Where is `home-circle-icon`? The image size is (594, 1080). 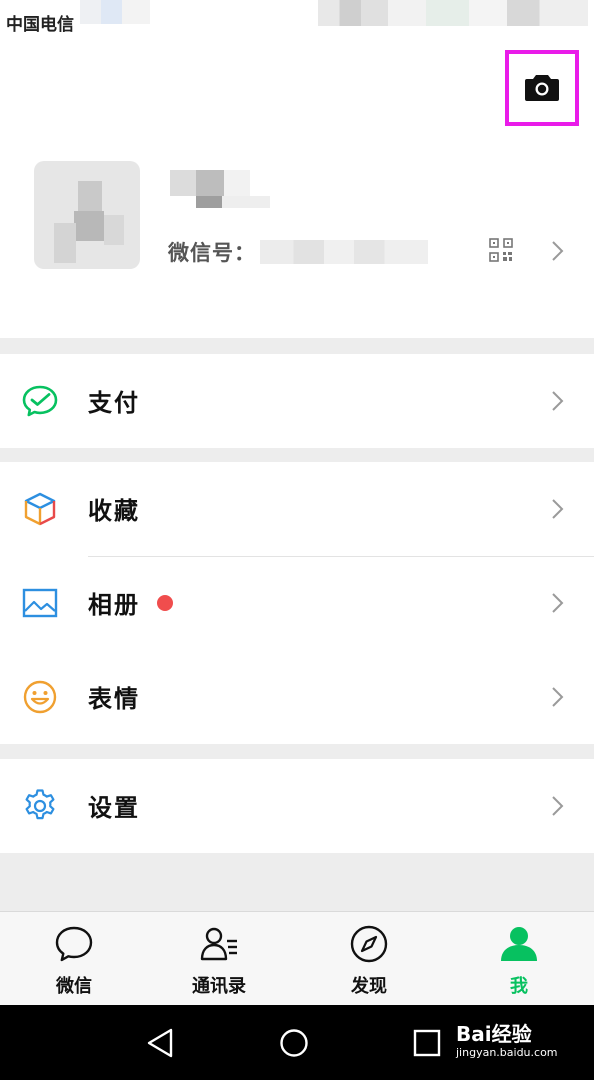 home-circle-icon is located at coordinates (294, 1043).